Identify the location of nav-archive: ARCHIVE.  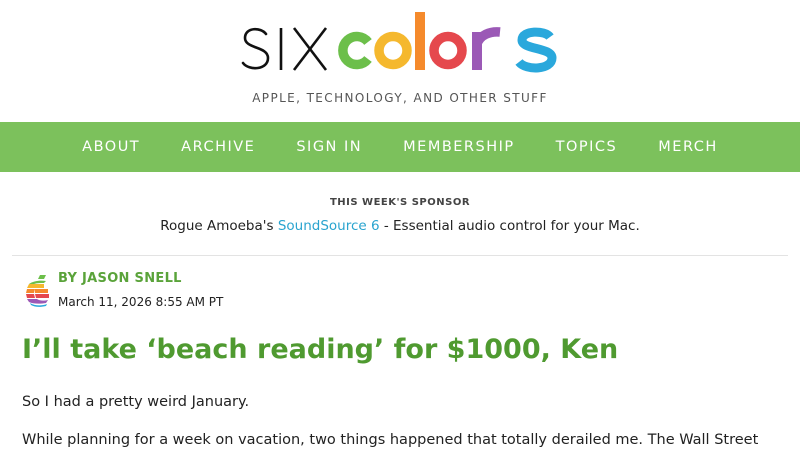
(218, 147).